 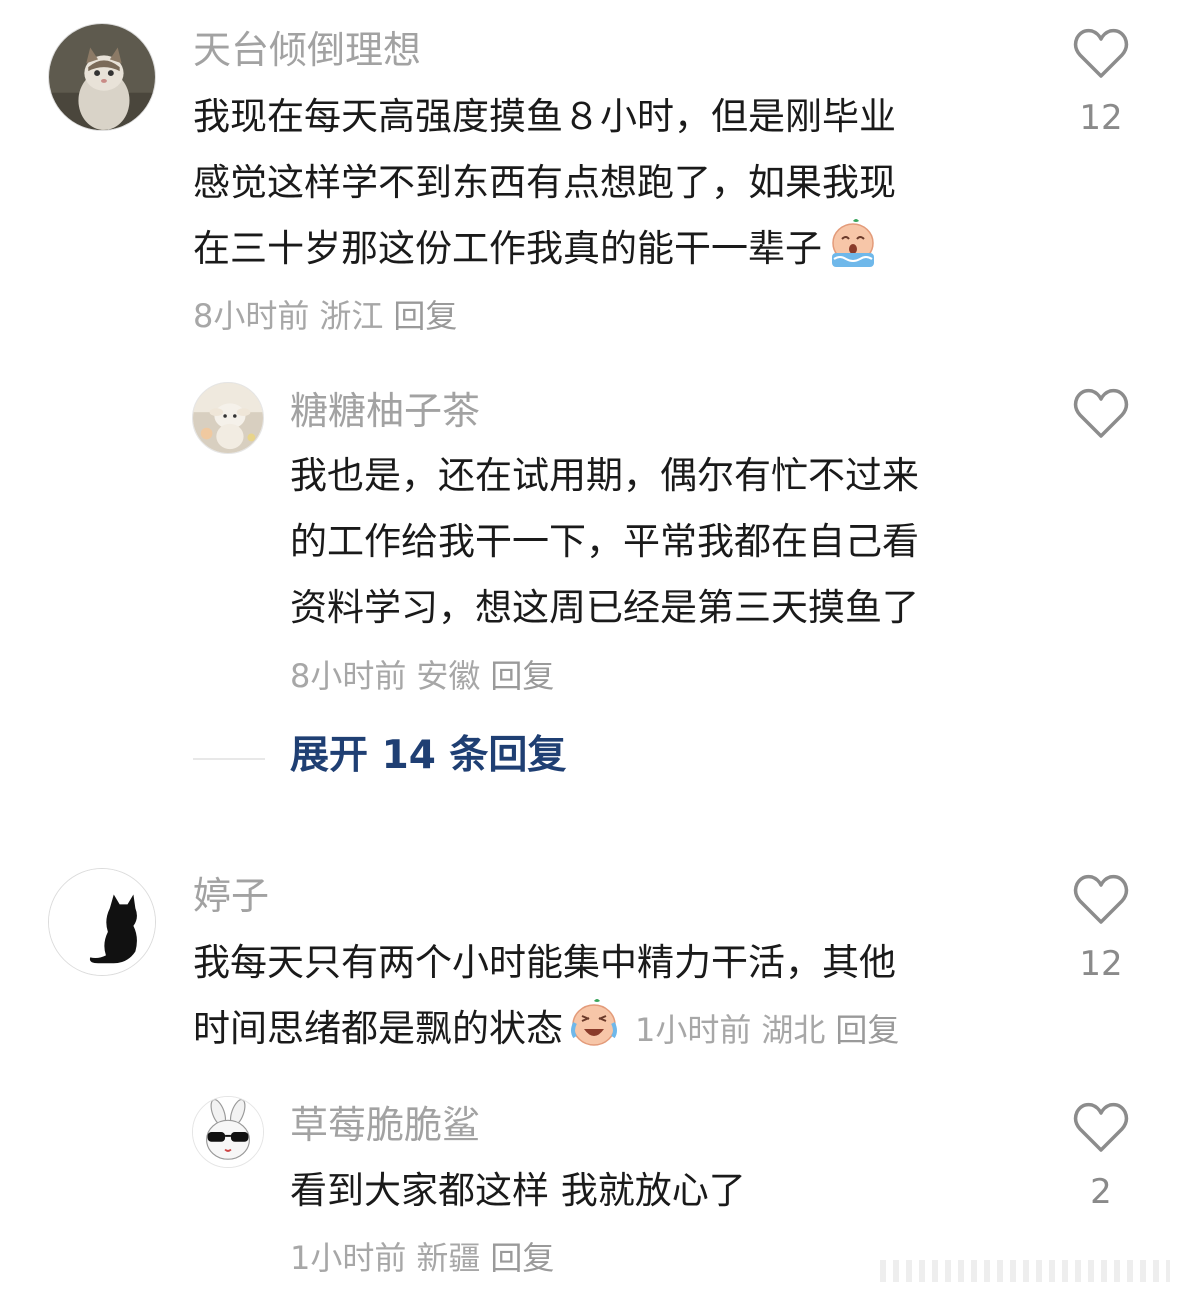 I want to click on black-cat-silhouette-avatar-icon, so click(x=102, y=922).